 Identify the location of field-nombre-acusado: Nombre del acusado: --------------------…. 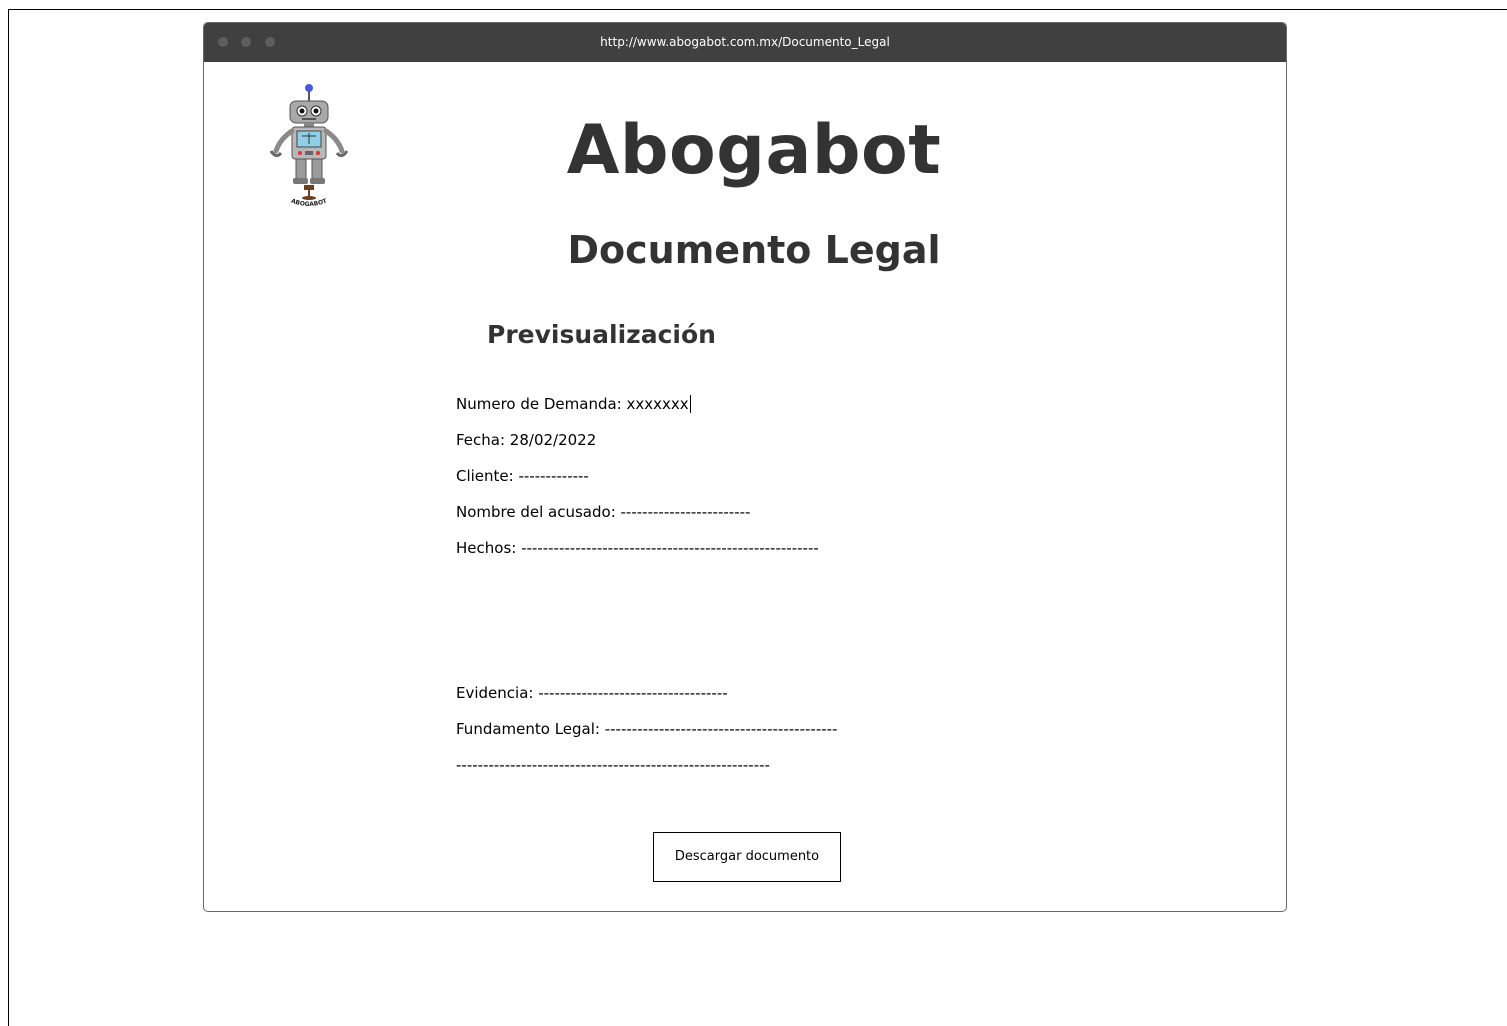
(603, 512).